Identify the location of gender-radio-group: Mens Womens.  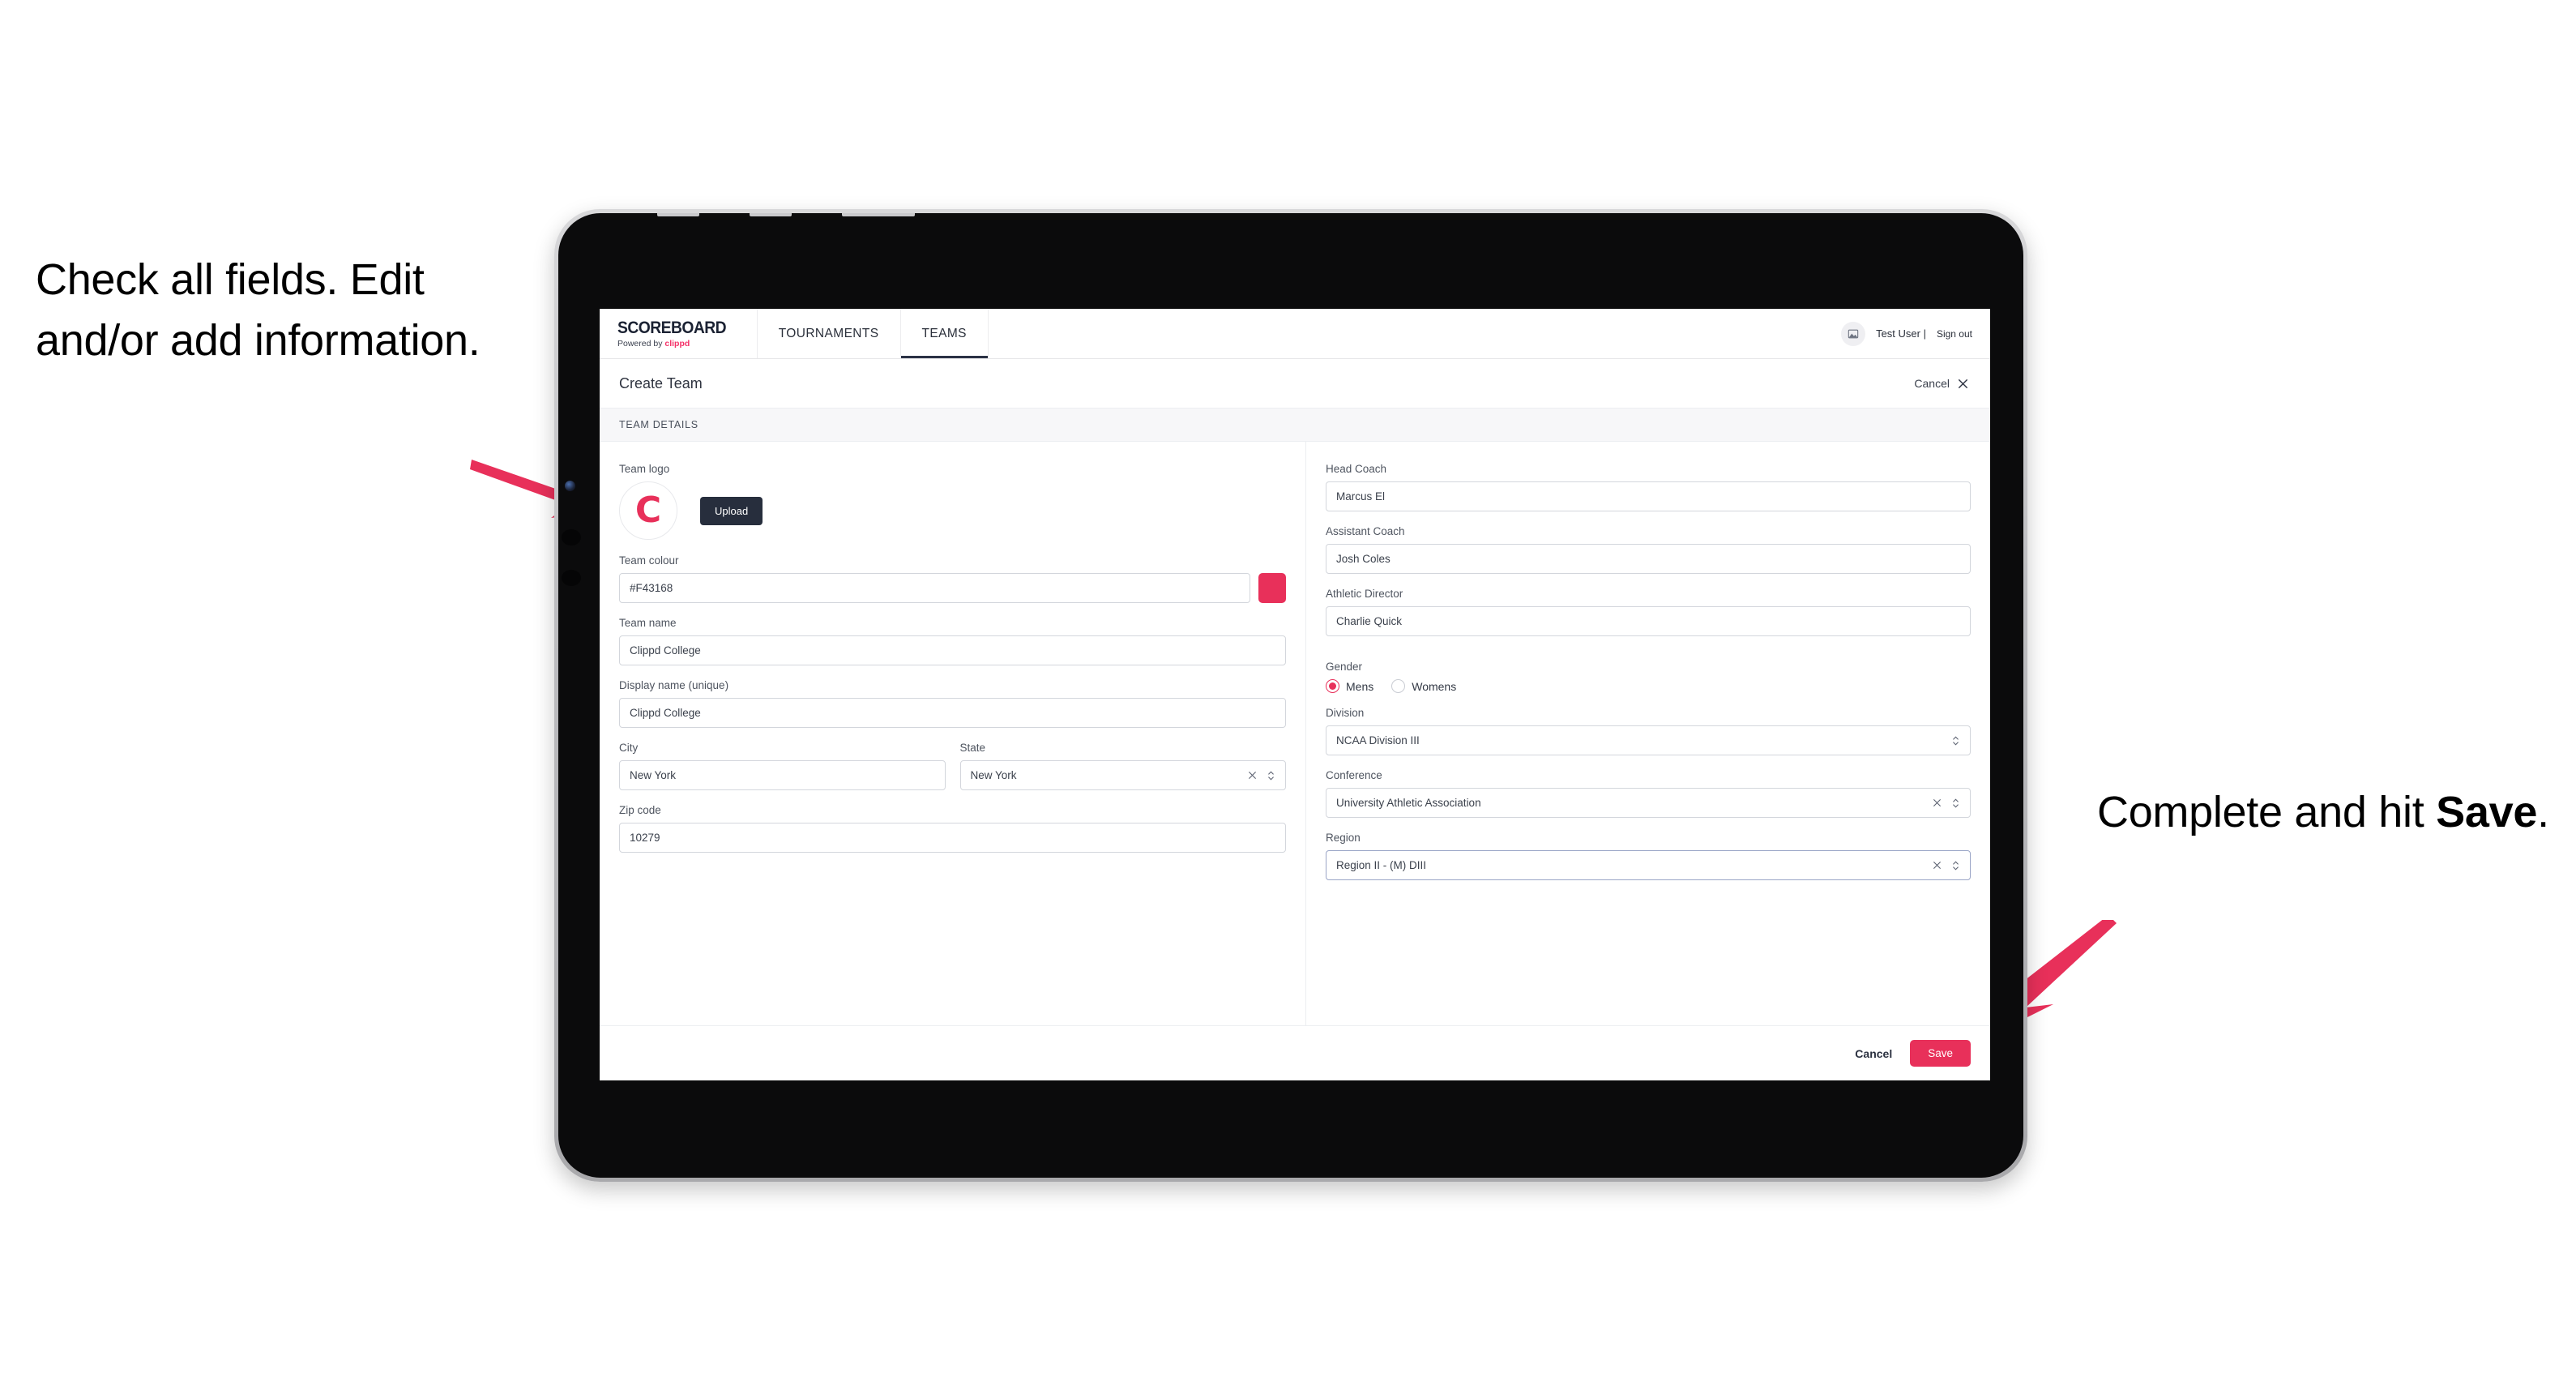
(1648, 686).